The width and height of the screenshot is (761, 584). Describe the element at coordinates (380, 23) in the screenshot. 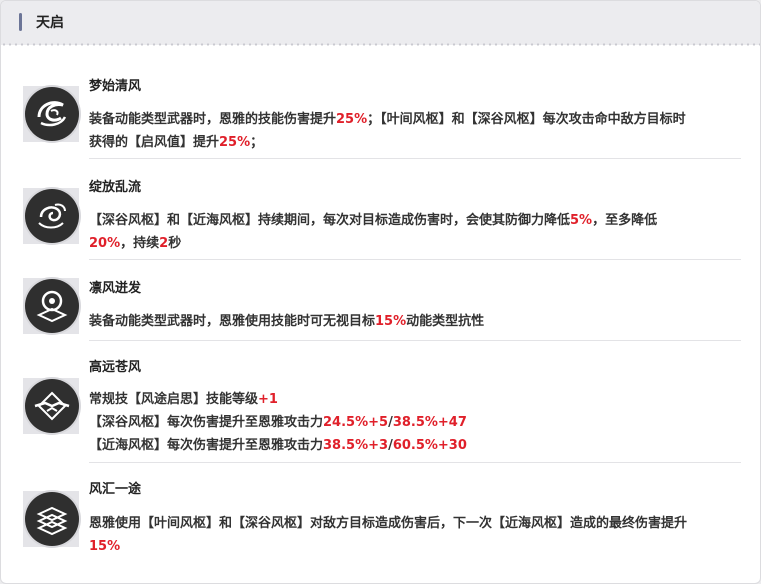

I see `panel-header: 天启` at that location.